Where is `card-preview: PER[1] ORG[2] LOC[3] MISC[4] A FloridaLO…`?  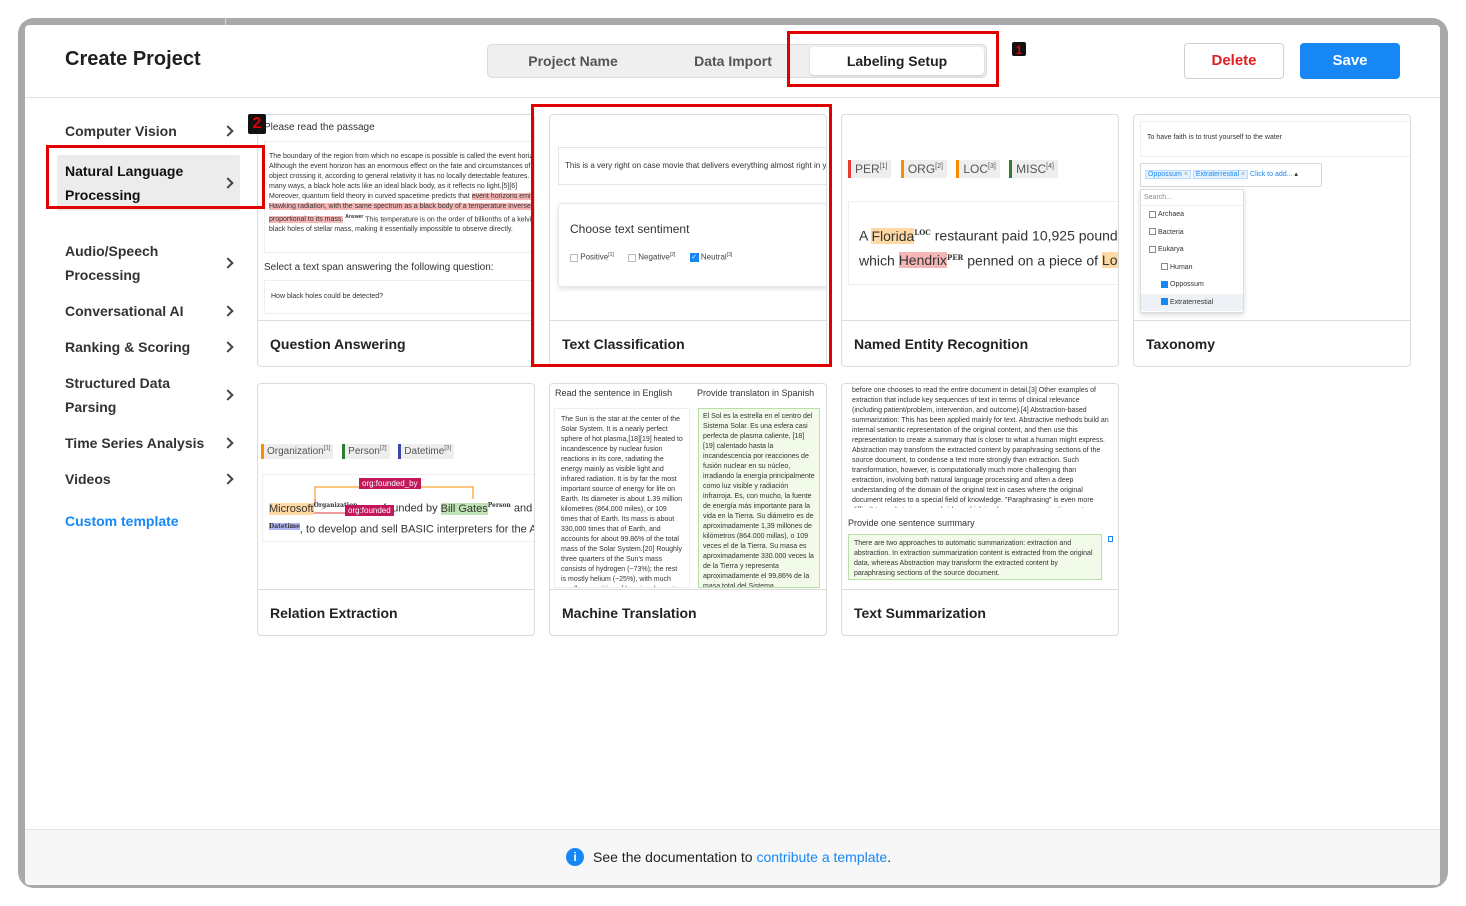
card-preview: PER[1] ORG[2] LOC[3] MISC[4] A FloridaLO… is located at coordinates (980, 217).